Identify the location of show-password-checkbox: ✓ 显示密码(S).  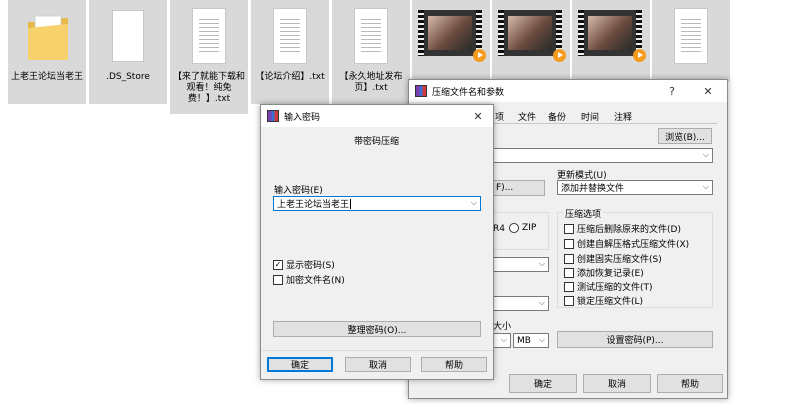
(304, 264).